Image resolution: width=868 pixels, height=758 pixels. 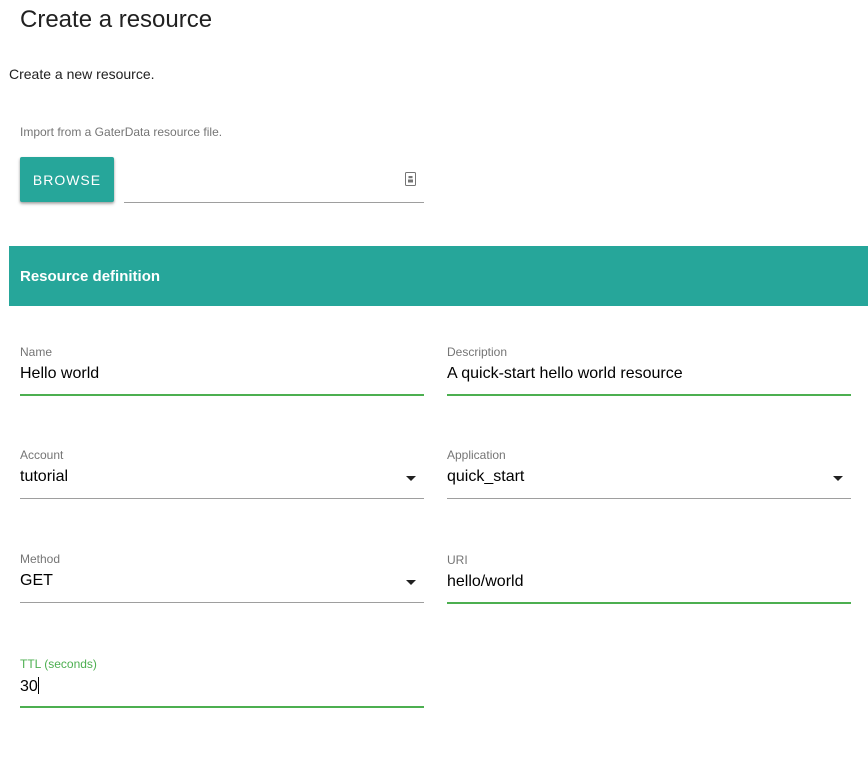 I want to click on application-underline, so click(x=649, y=498).